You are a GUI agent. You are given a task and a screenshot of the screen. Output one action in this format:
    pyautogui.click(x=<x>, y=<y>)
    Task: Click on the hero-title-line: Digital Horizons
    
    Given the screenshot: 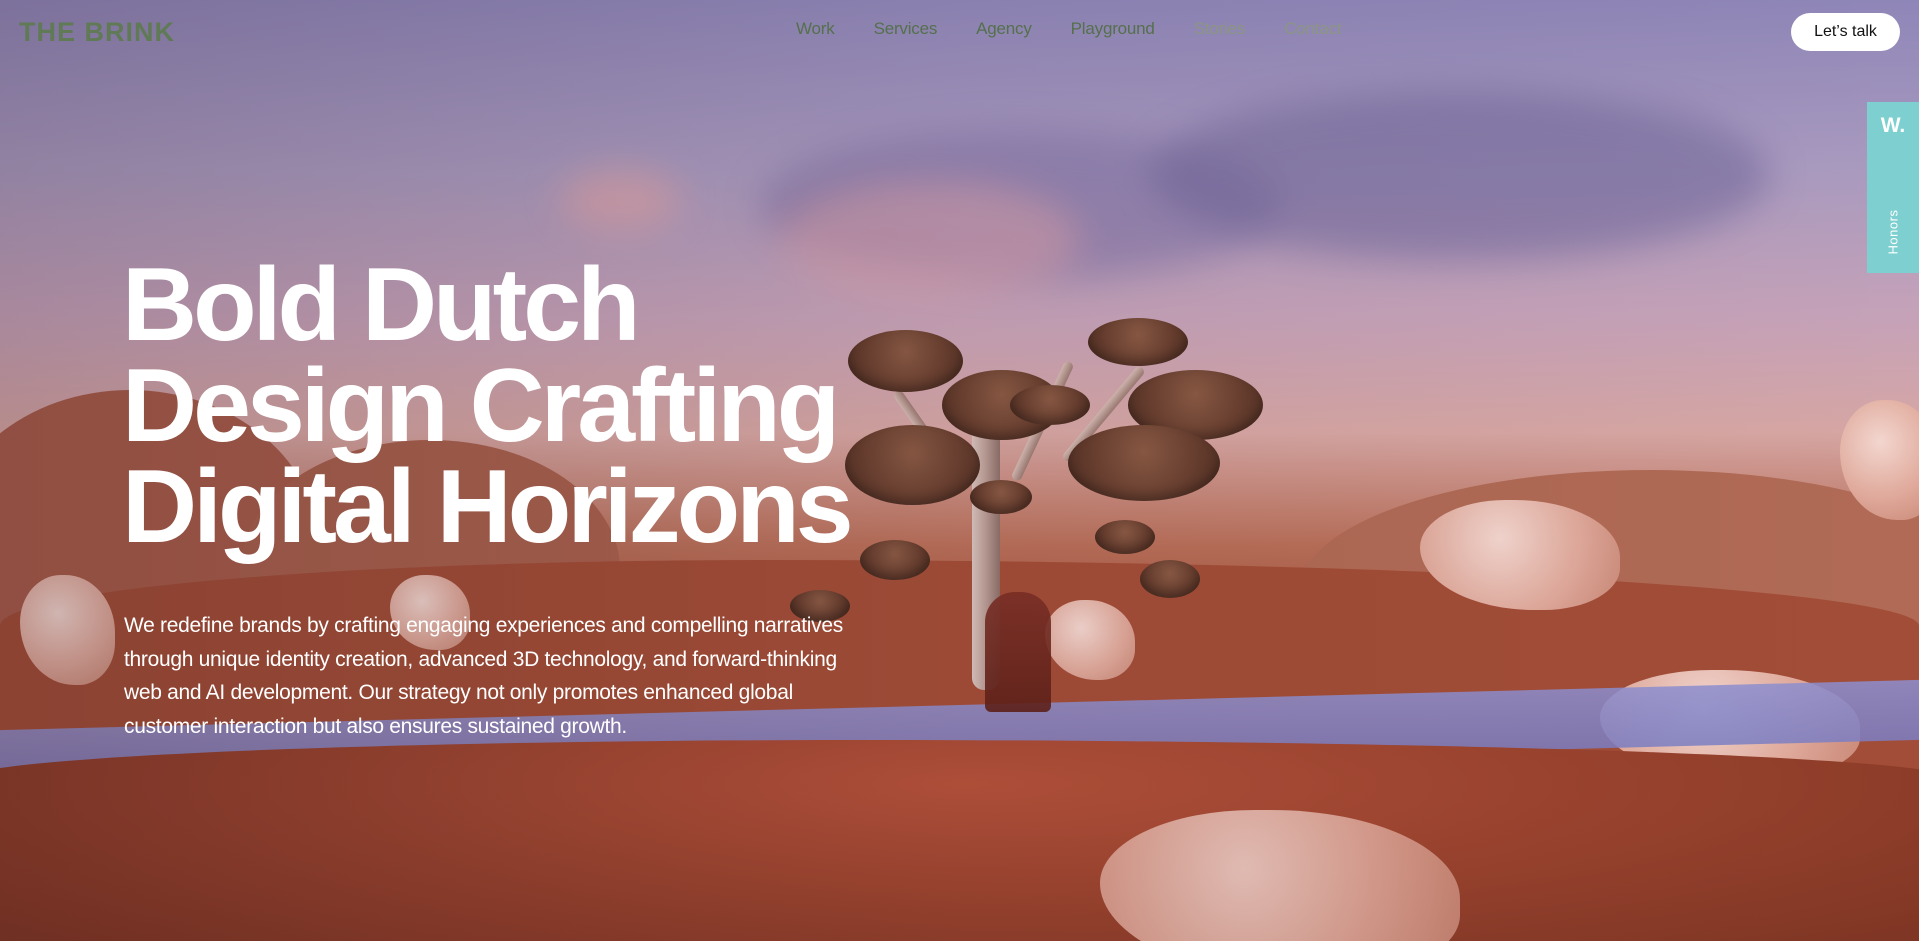 What is the action you would take?
    pyautogui.click(x=488, y=507)
    